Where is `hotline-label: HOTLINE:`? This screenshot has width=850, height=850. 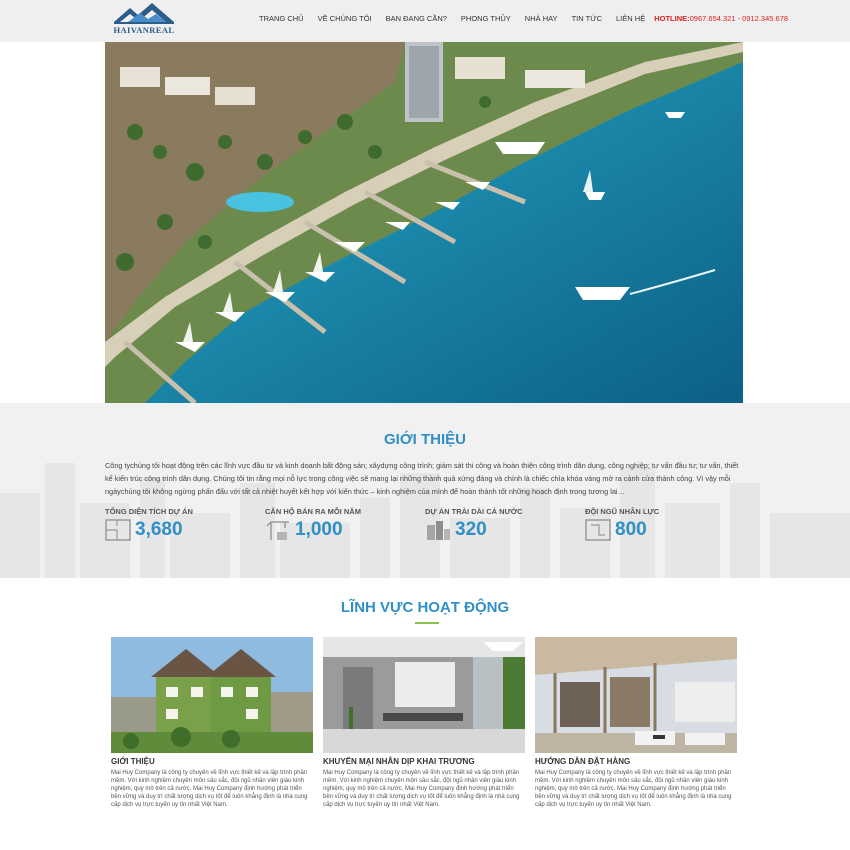 hotline-label: HOTLINE: is located at coordinates (672, 18).